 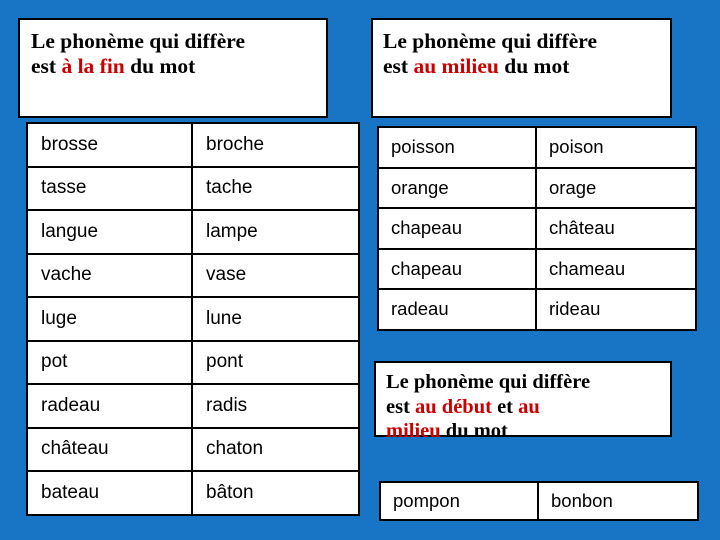 I want to click on word-cell: vache, so click(x=109, y=275).